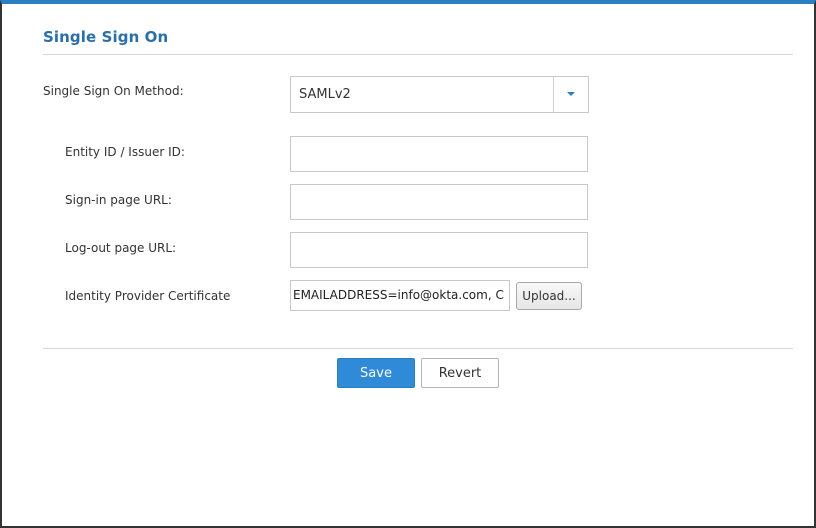 This screenshot has height=528, width=816. What do you see at coordinates (439, 250) in the screenshot?
I see `logout-url-input` at bounding box center [439, 250].